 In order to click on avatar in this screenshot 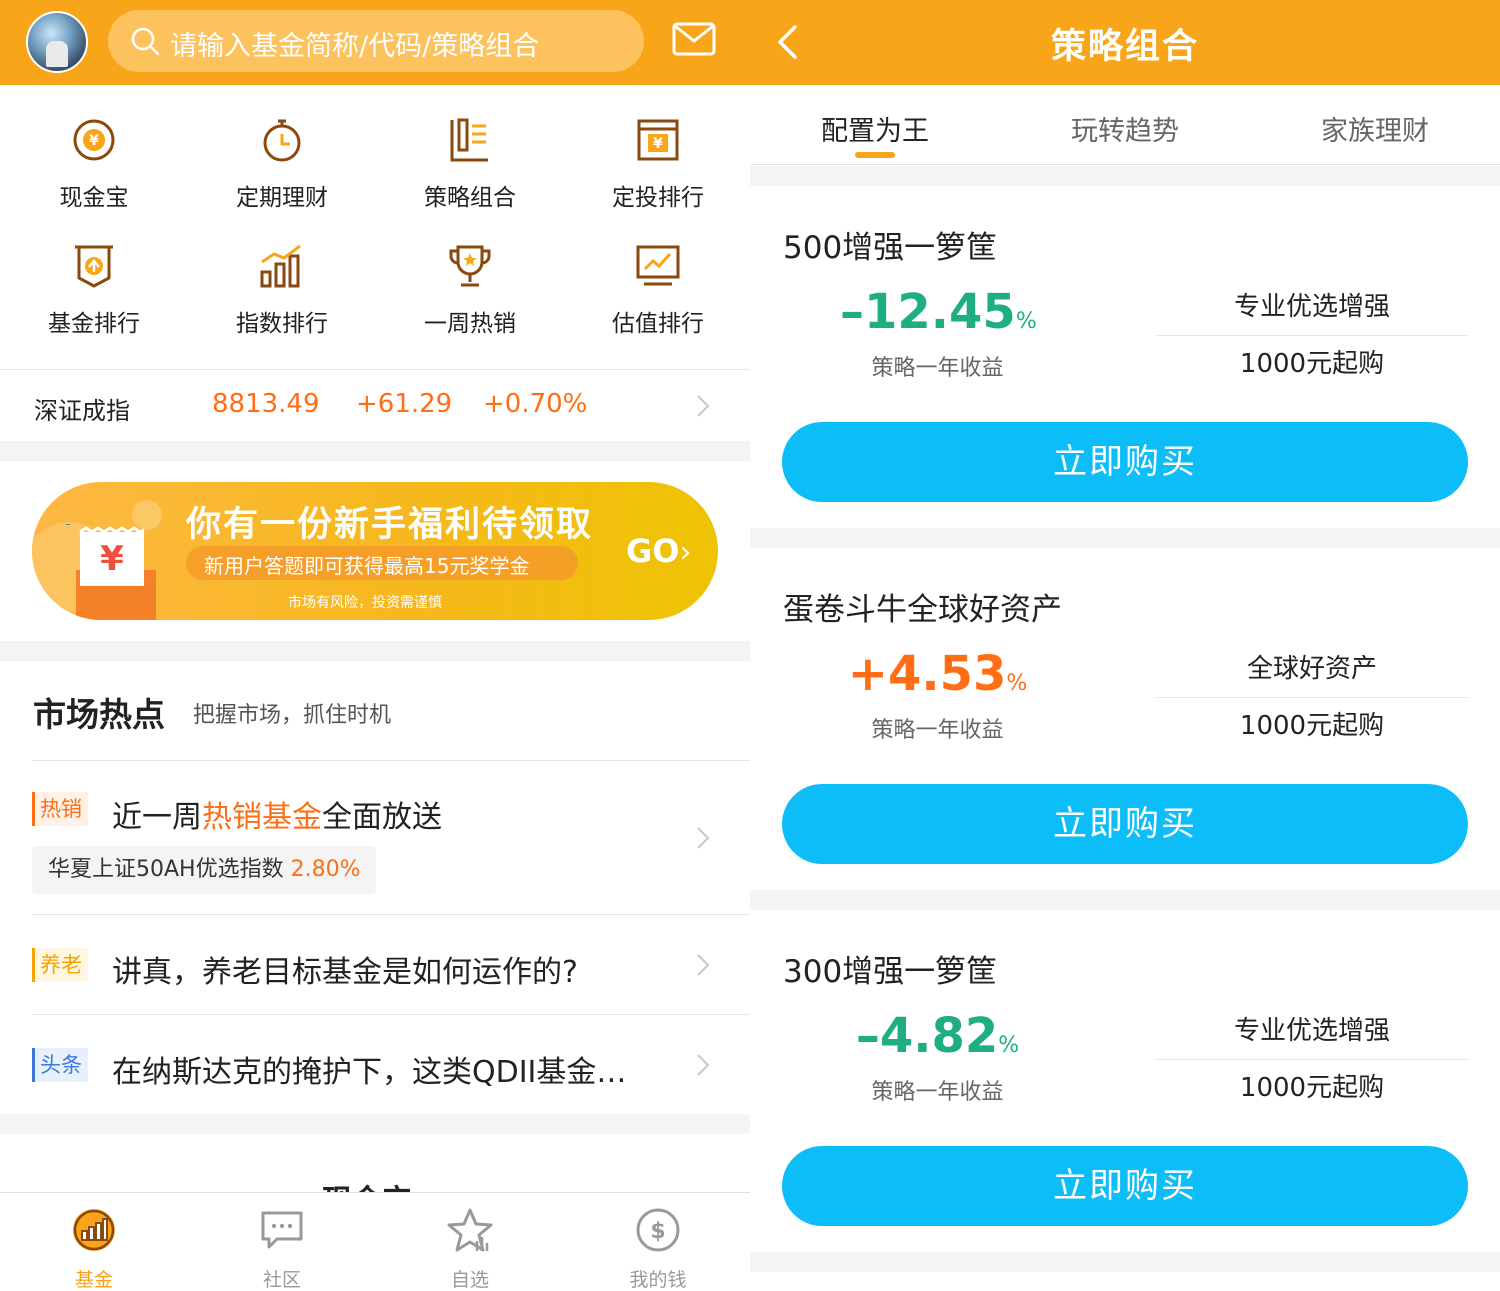, I will do `click(57, 42)`.